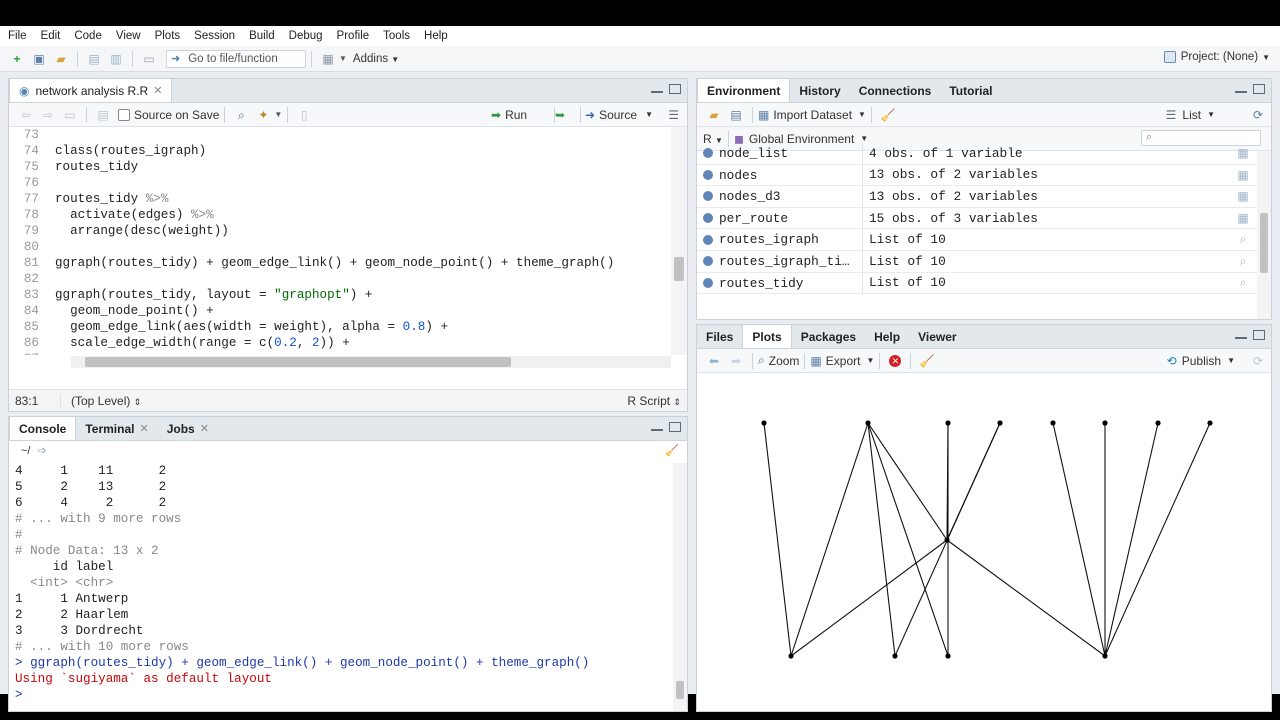  I want to click on code-line: 74 class(routes_igraph), so click(340, 151).